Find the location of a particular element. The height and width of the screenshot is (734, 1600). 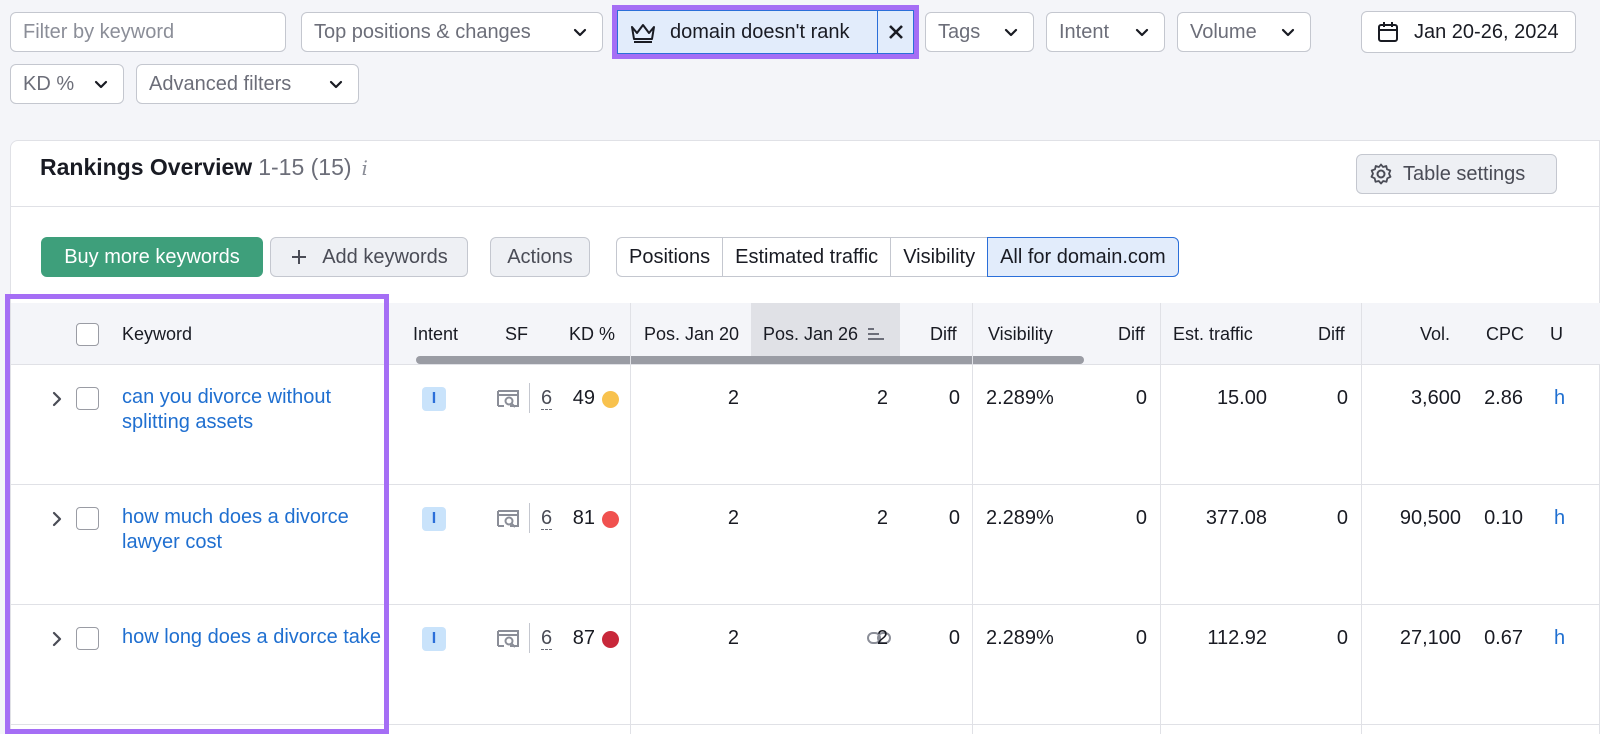

remove-filter-button is located at coordinates (895, 32).